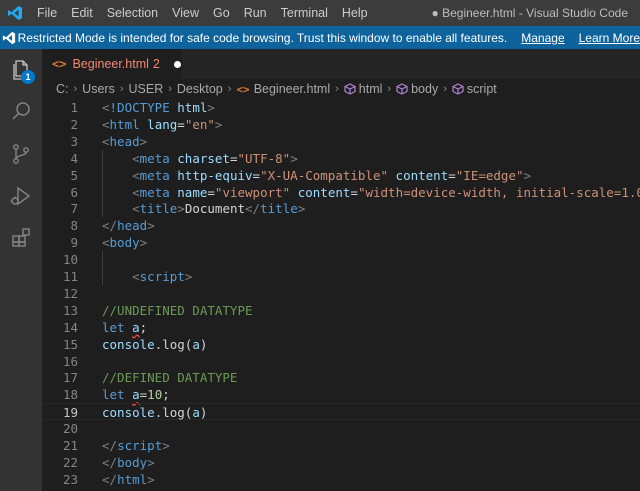 Image resolution: width=640 pixels, height=491 pixels. I want to click on run-debug-button, so click(21, 196).